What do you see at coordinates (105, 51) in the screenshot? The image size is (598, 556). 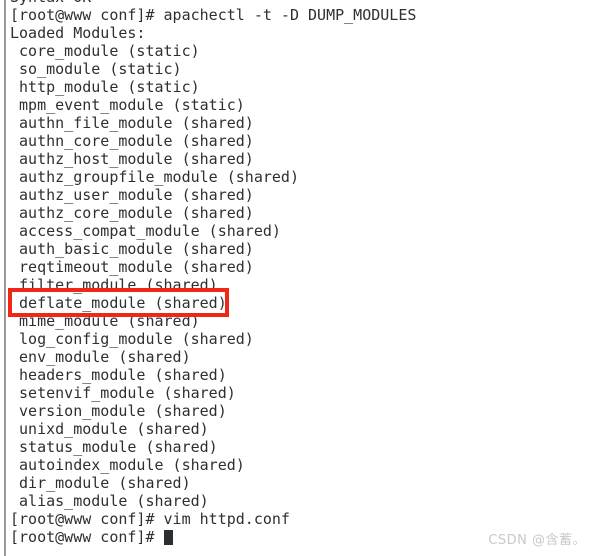 I see `terminal-line: core_module (static)` at bounding box center [105, 51].